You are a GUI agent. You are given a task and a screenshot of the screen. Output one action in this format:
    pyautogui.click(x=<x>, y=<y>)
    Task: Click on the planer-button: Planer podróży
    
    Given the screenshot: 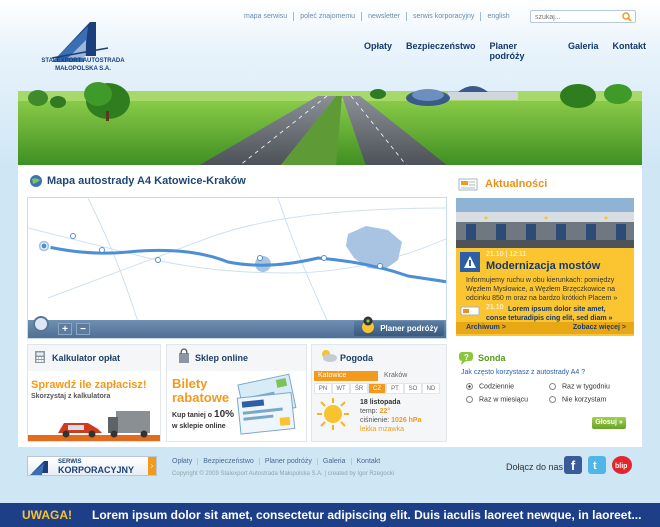 What is the action you would take?
    pyautogui.click(x=399, y=326)
    